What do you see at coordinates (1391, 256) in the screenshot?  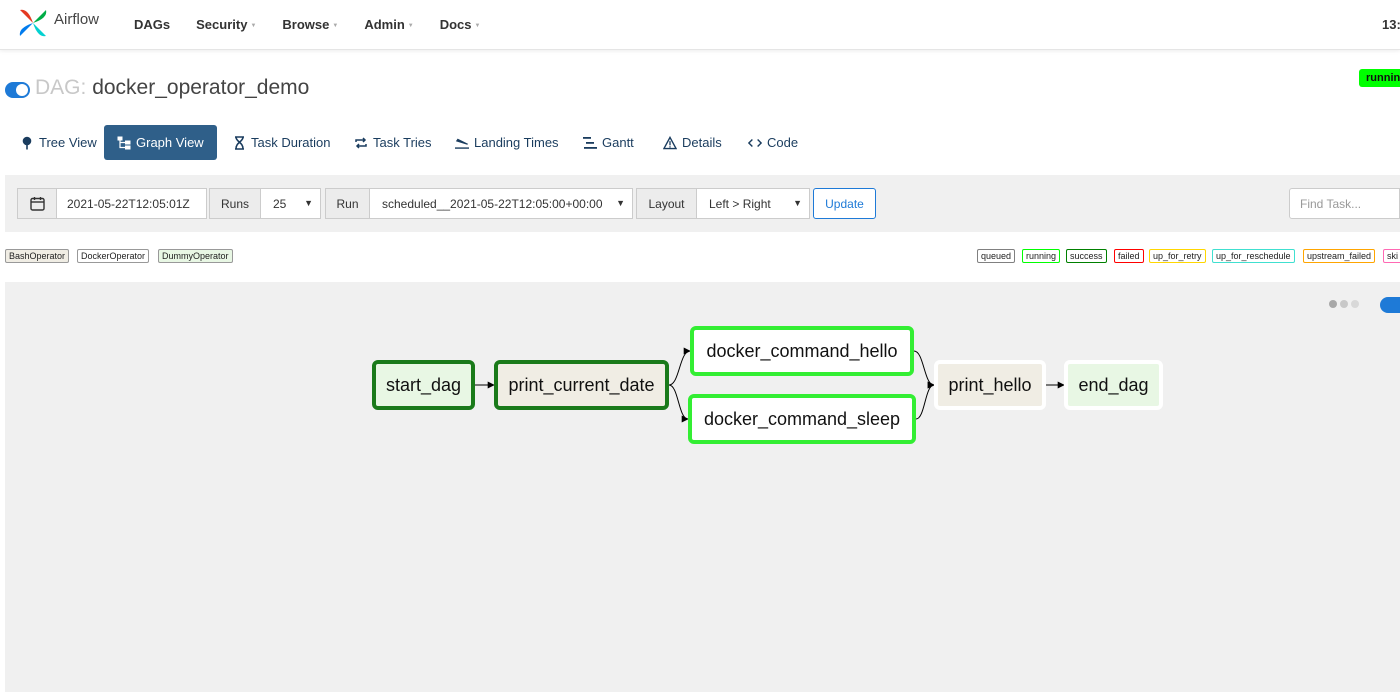 I see `state-chip-ski: ski` at bounding box center [1391, 256].